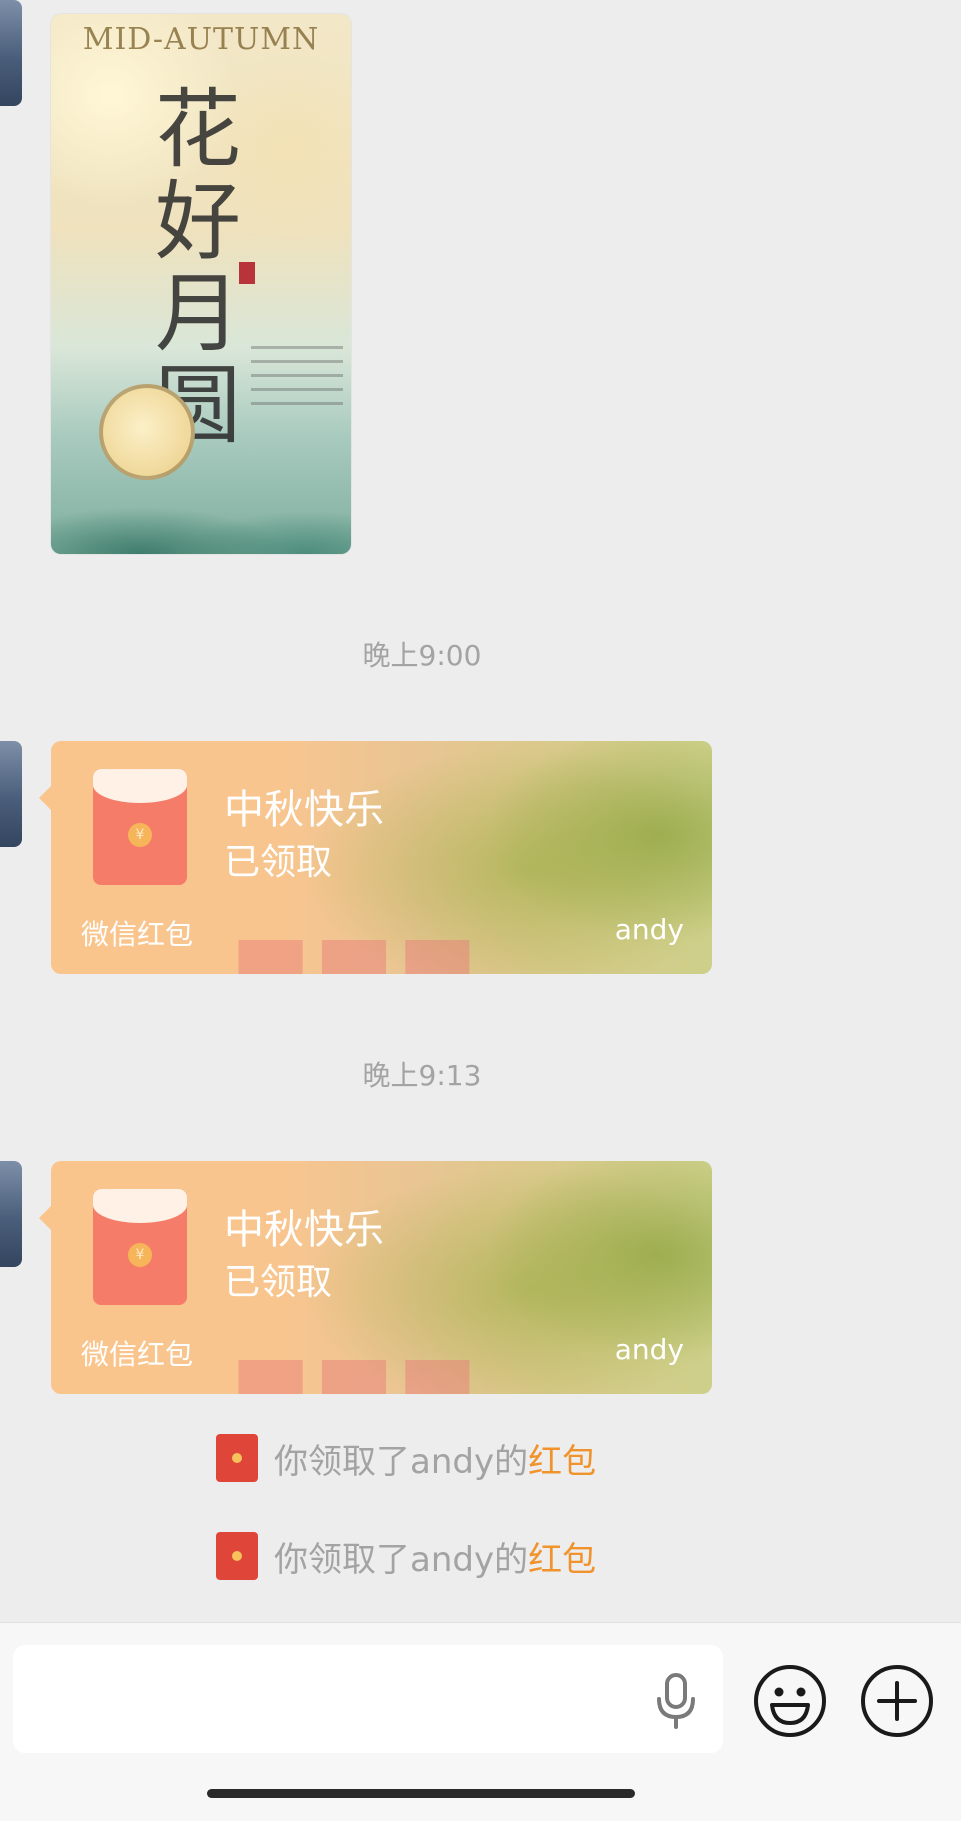 This screenshot has height=1821, width=961. What do you see at coordinates (247, 273) in the screenshot?
I see `poster-seal` at bounding box center [247, 273].